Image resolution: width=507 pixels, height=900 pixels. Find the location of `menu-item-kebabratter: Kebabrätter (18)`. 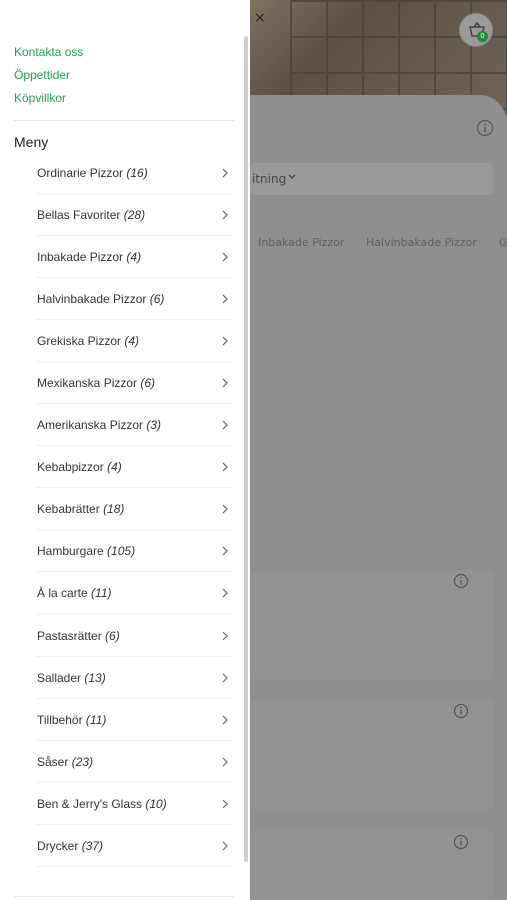

menu-item-kebabratter: Kebabrätter (18) is located at coordinates (122, 509).